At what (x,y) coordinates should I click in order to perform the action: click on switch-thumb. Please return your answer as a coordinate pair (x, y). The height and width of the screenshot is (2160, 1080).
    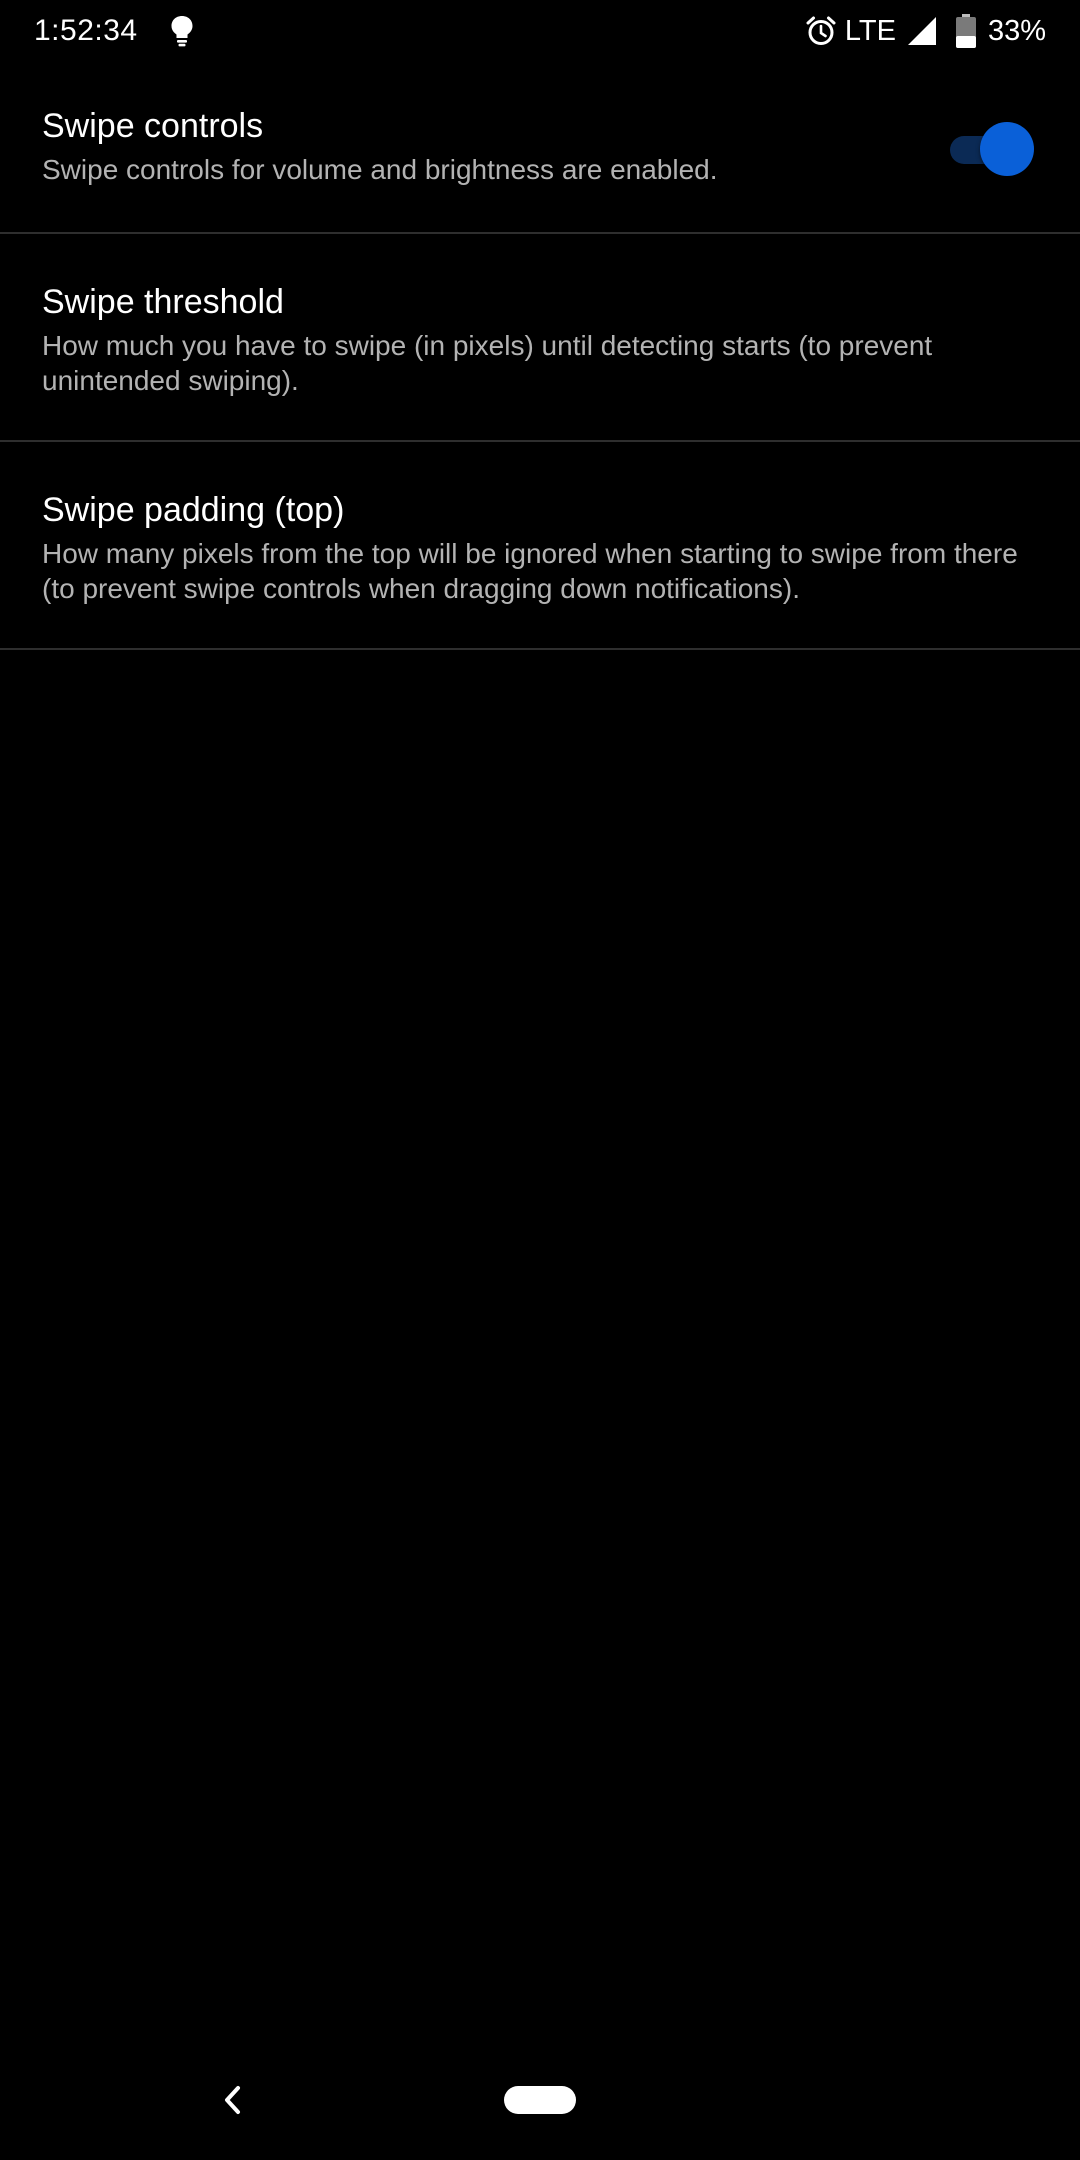
    Looking at the image, I should click on (1007, 149).